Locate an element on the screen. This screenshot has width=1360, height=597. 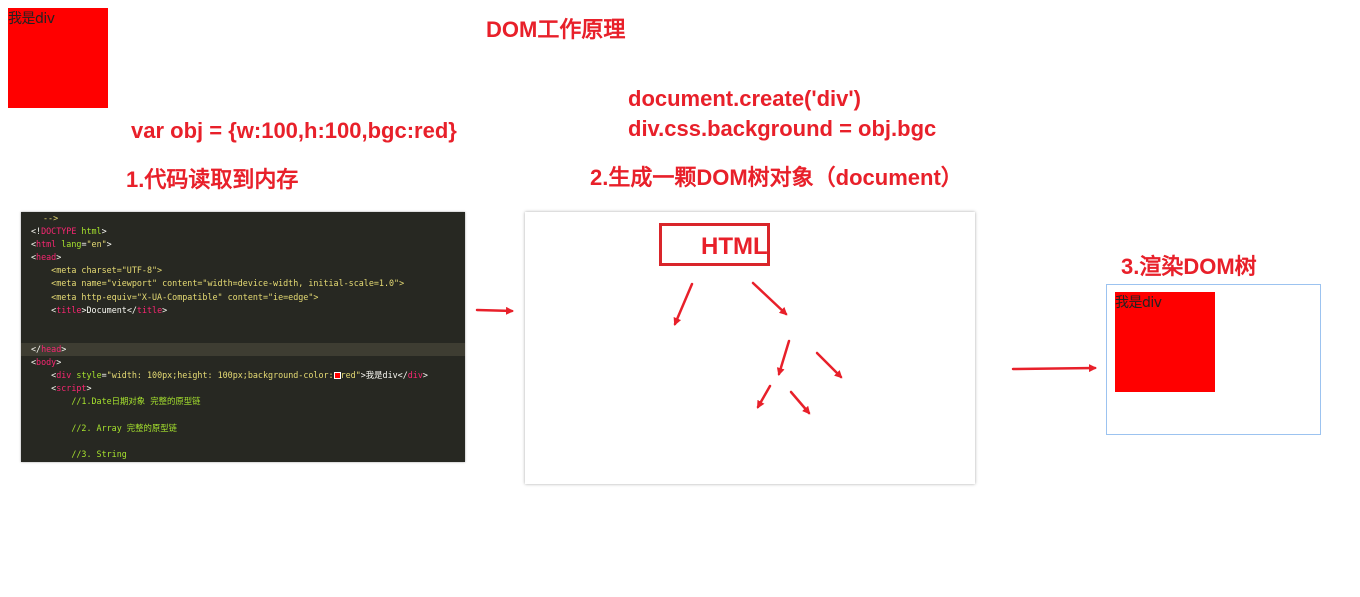
code-token: </ is located at coordinates (36, 348).